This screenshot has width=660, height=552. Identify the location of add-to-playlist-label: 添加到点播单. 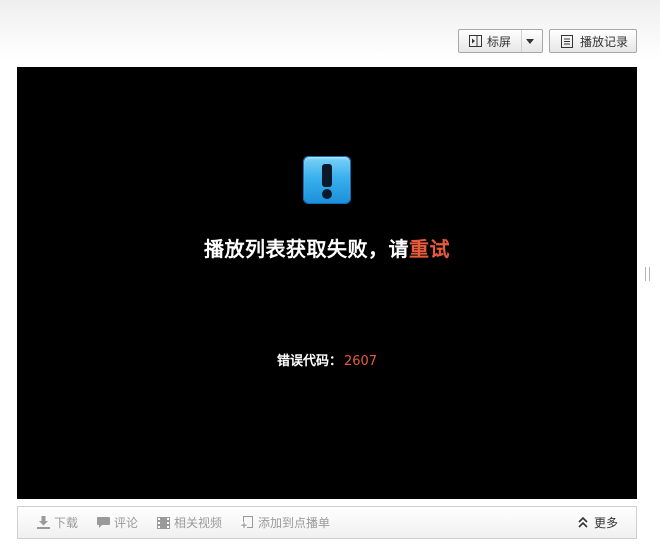
(294, 523).